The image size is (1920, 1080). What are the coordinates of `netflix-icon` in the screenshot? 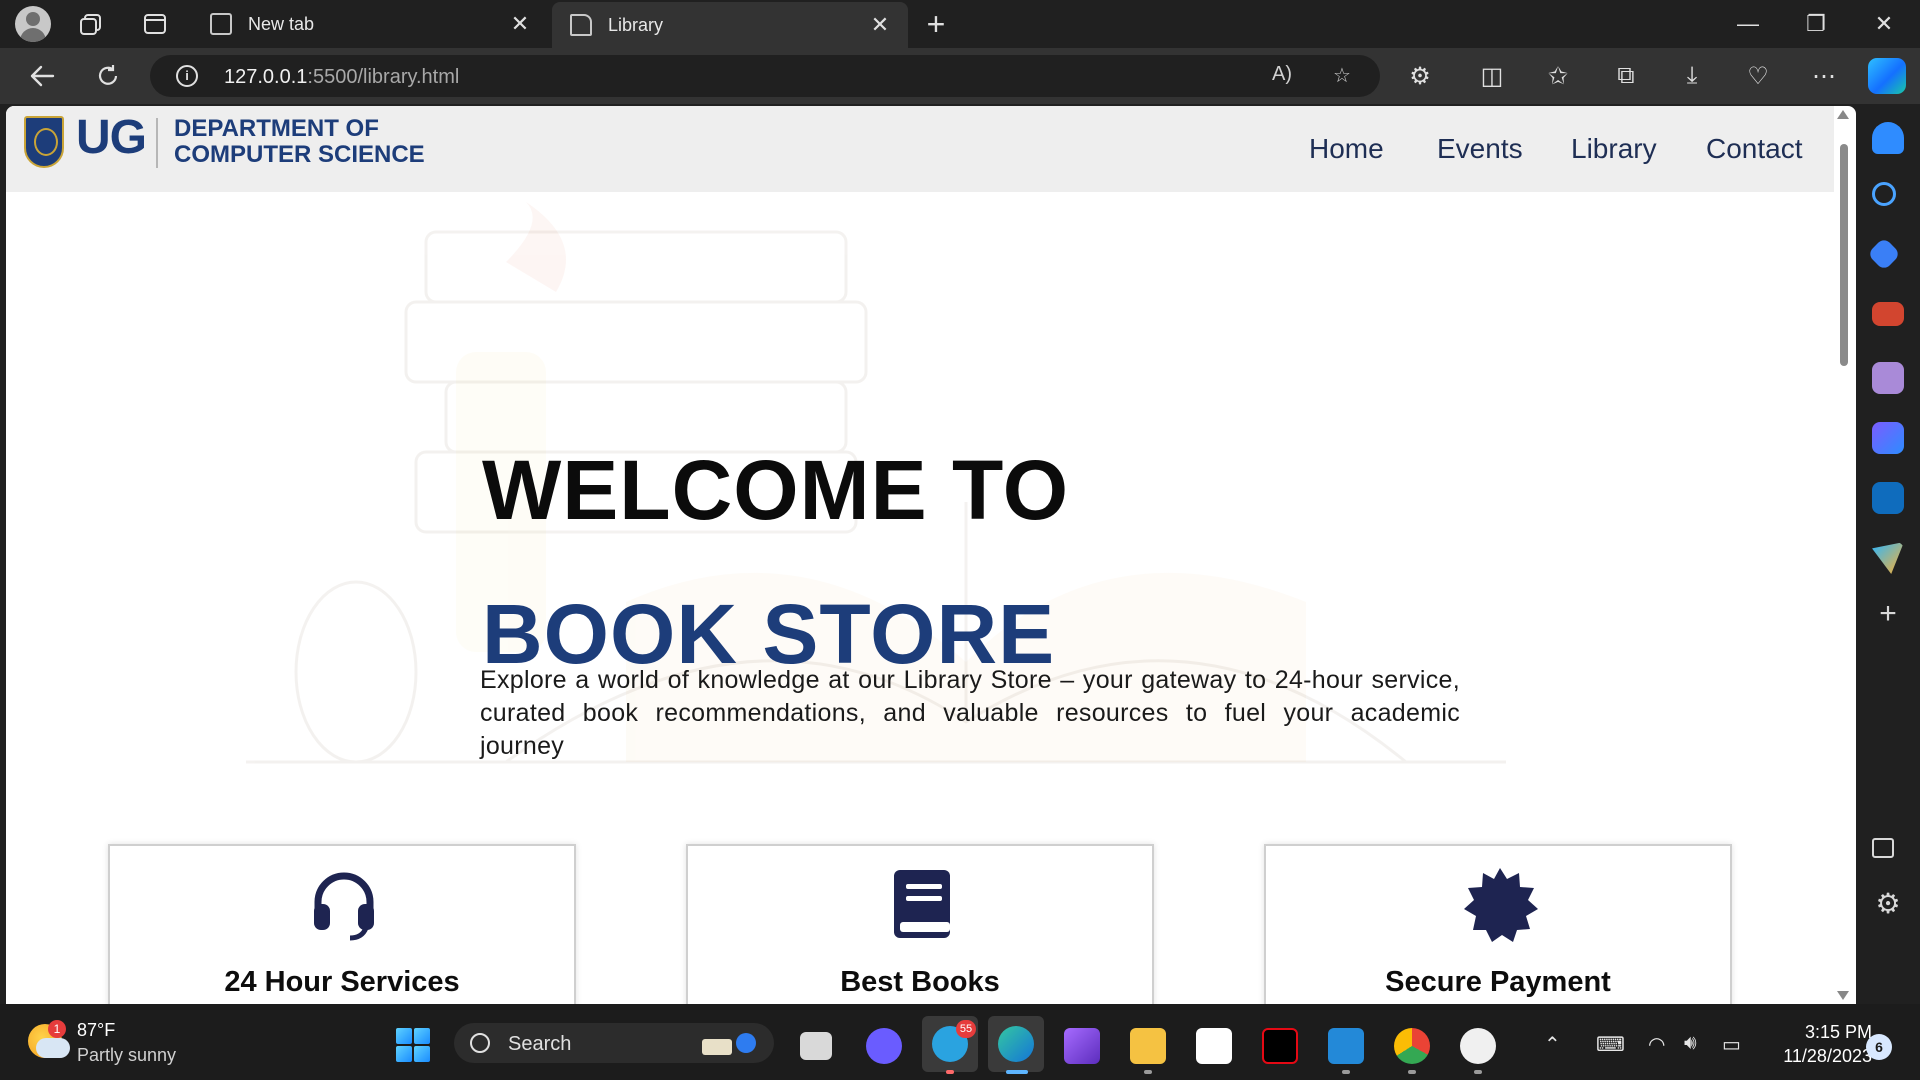 It's located at (1280, 1046).